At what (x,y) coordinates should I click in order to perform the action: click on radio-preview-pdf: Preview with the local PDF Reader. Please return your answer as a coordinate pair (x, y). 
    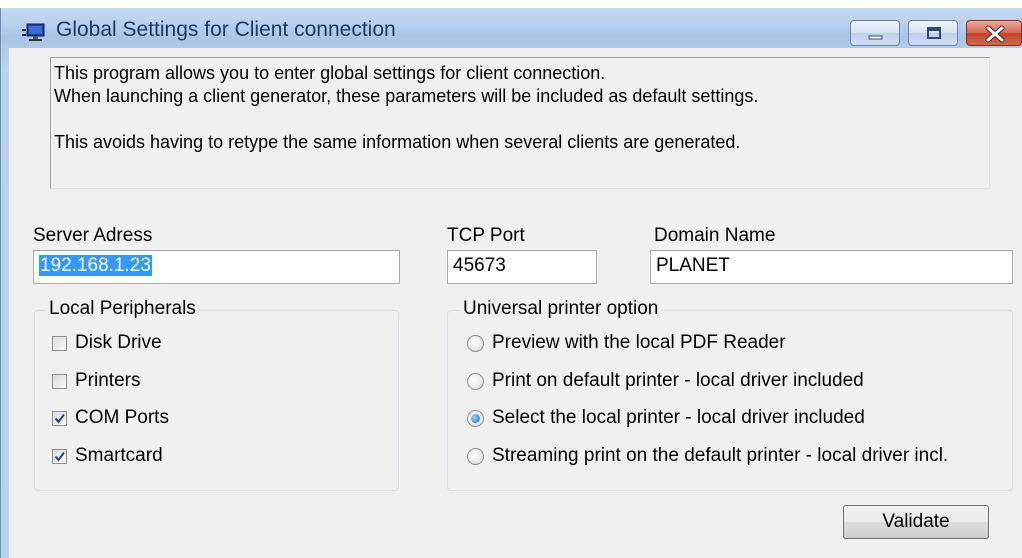
    Looking at the image, I should click on (626, 343).